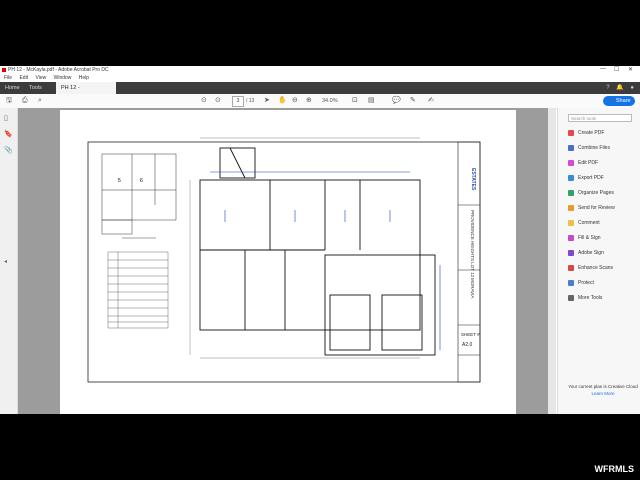 This screenshot has width=640, height=480. I want to click on previous-page-icon: ⊙, so click(204, 101).